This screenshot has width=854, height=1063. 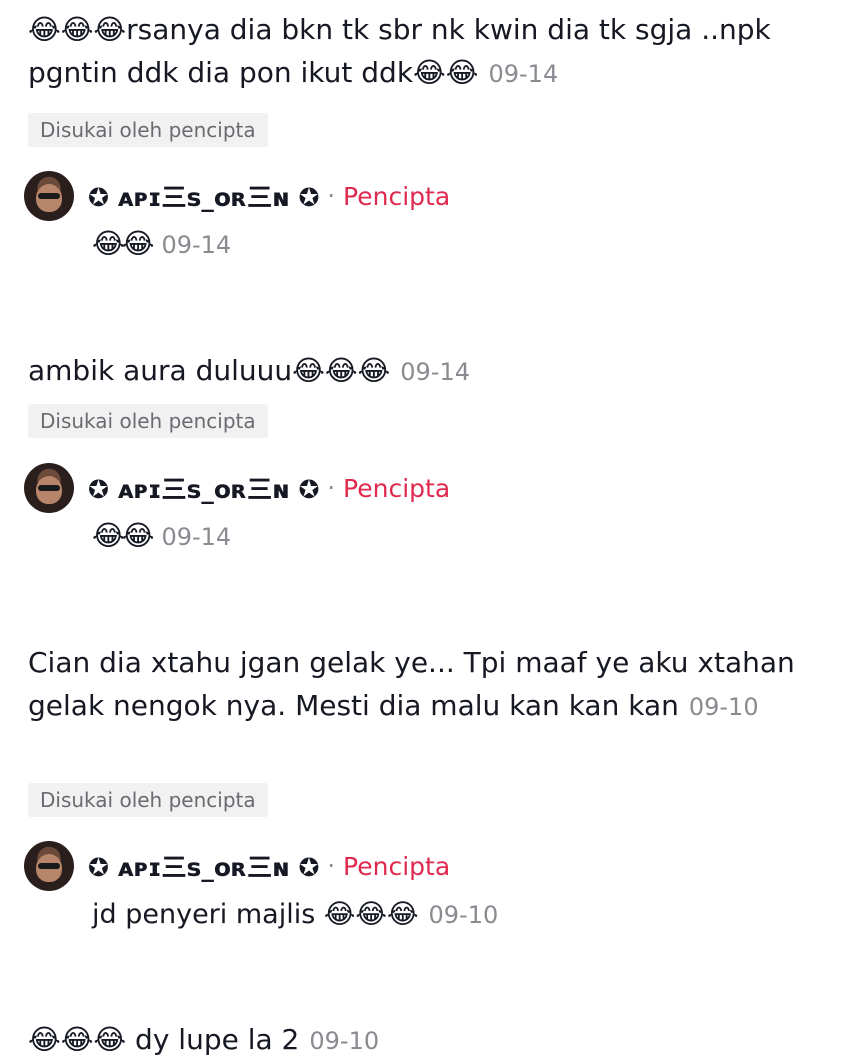 What do you see at coordinates (295, 914) in the screenshot?
I see `reply-text: jd penyeri majlis 😂😂😂 09-10` at bounding box center [295, 914].